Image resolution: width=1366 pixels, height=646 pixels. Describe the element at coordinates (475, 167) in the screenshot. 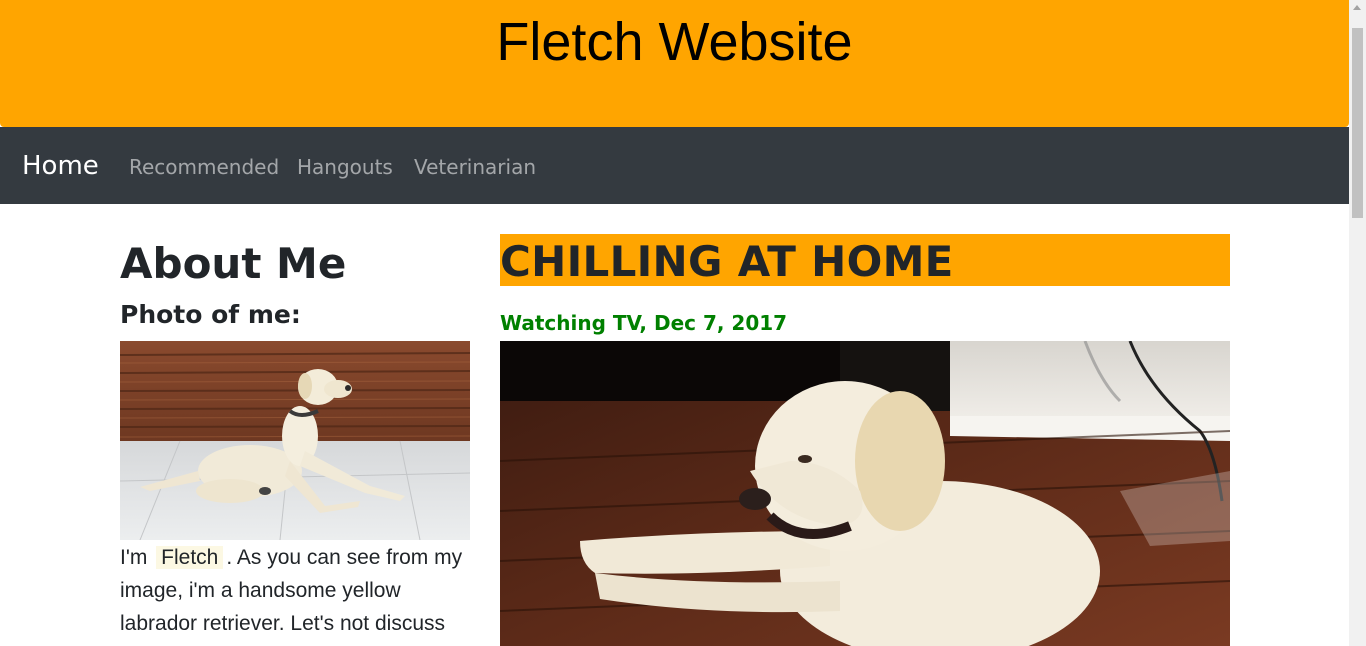

I see `nav-link-veterinarian: Veterinarian` at that location.